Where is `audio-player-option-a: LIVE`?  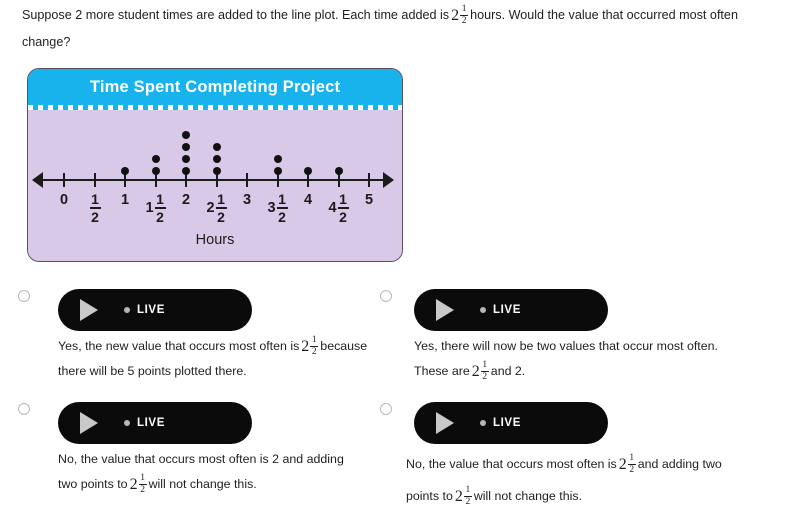
audio-player-option-a: LIVE is located at coordinates (155, 310).